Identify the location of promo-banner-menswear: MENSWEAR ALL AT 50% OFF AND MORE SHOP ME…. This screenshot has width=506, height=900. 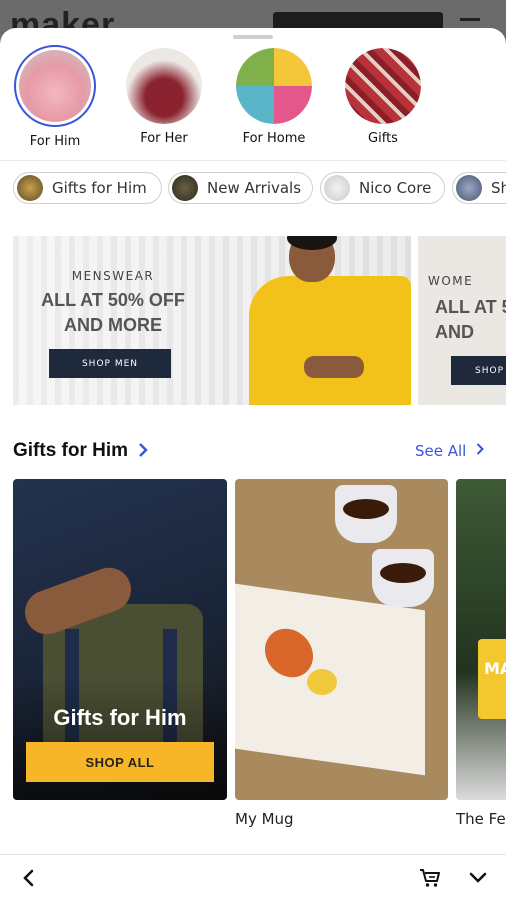
(212, 320).